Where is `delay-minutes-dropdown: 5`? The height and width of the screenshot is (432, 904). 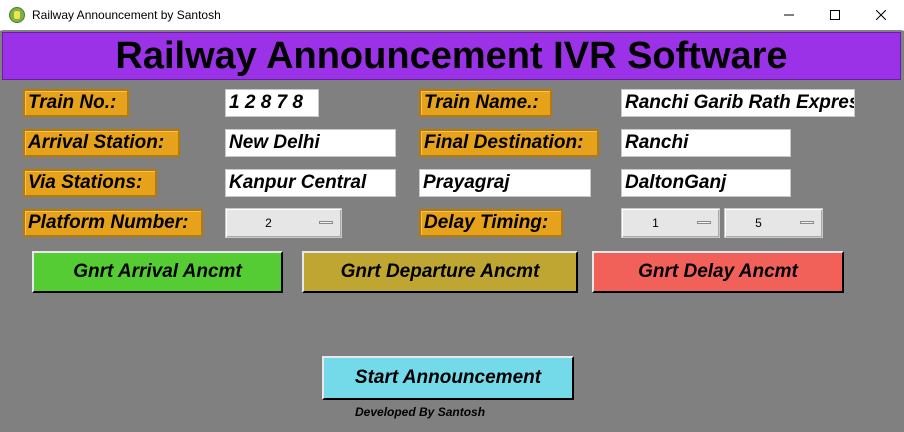 delay-minutes-dropdown: 5 is located at coordinates (773, 223).